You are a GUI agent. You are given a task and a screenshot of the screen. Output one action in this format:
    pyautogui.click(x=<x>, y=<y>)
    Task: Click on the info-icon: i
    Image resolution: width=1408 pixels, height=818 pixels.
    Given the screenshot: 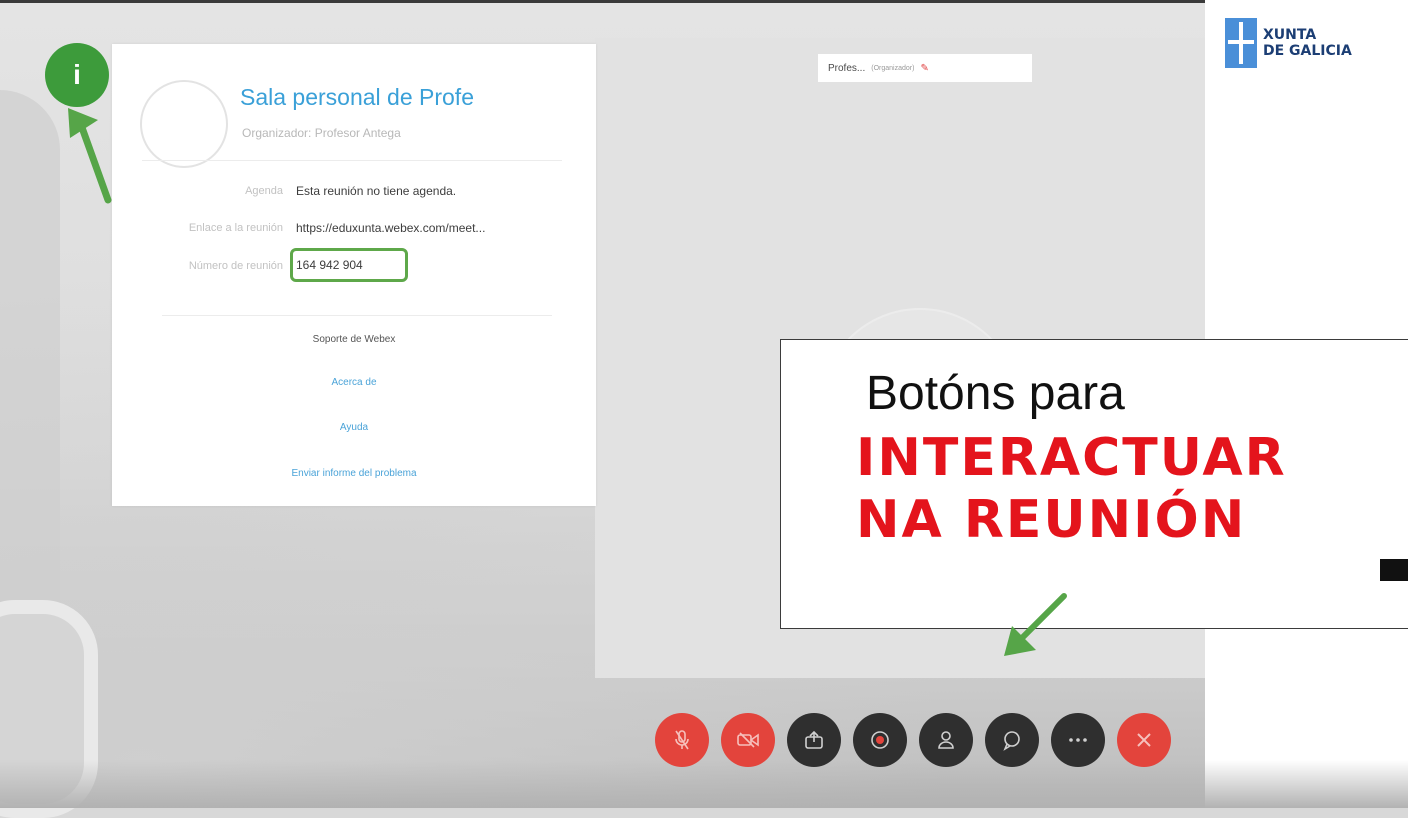 What is the action you would take?
    pyautogui.click(x=77, y=74)
    